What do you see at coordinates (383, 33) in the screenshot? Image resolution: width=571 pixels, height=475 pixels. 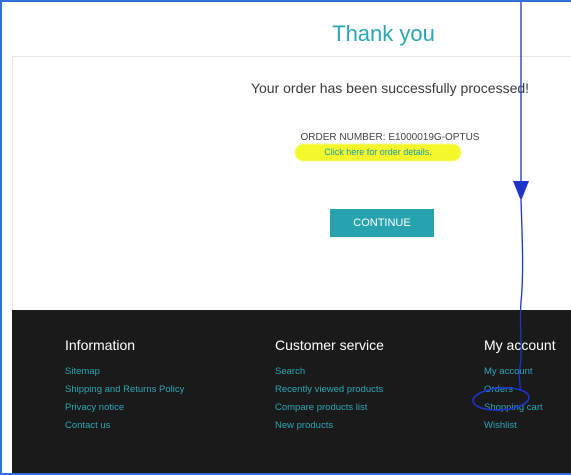 I see `page-title: Thank you` at bounding box center [383, 33].